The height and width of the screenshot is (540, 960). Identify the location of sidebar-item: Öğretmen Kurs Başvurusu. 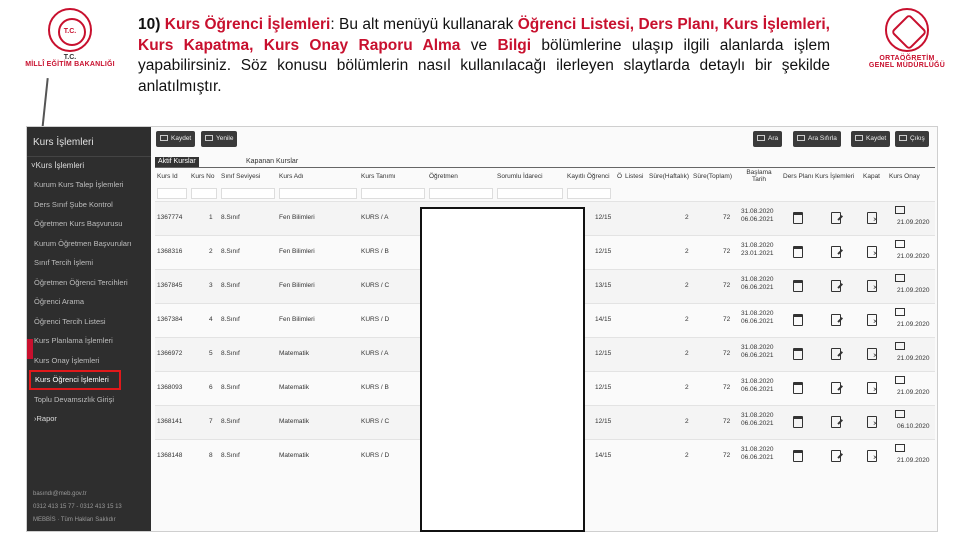
(89, 224).